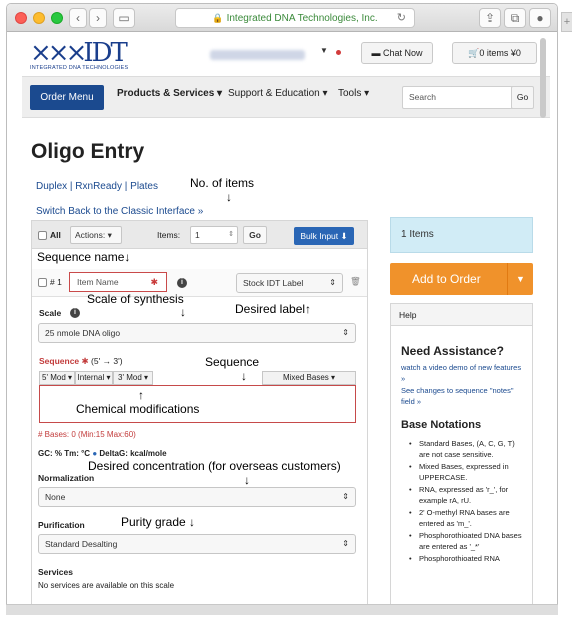 Image resolution: width=572 pixels, height=621 pixels. Describe the element at coordinates (79, 53) in the screenshot. I see `logo-mark: ⨯⨯⨯IDT` at that location.